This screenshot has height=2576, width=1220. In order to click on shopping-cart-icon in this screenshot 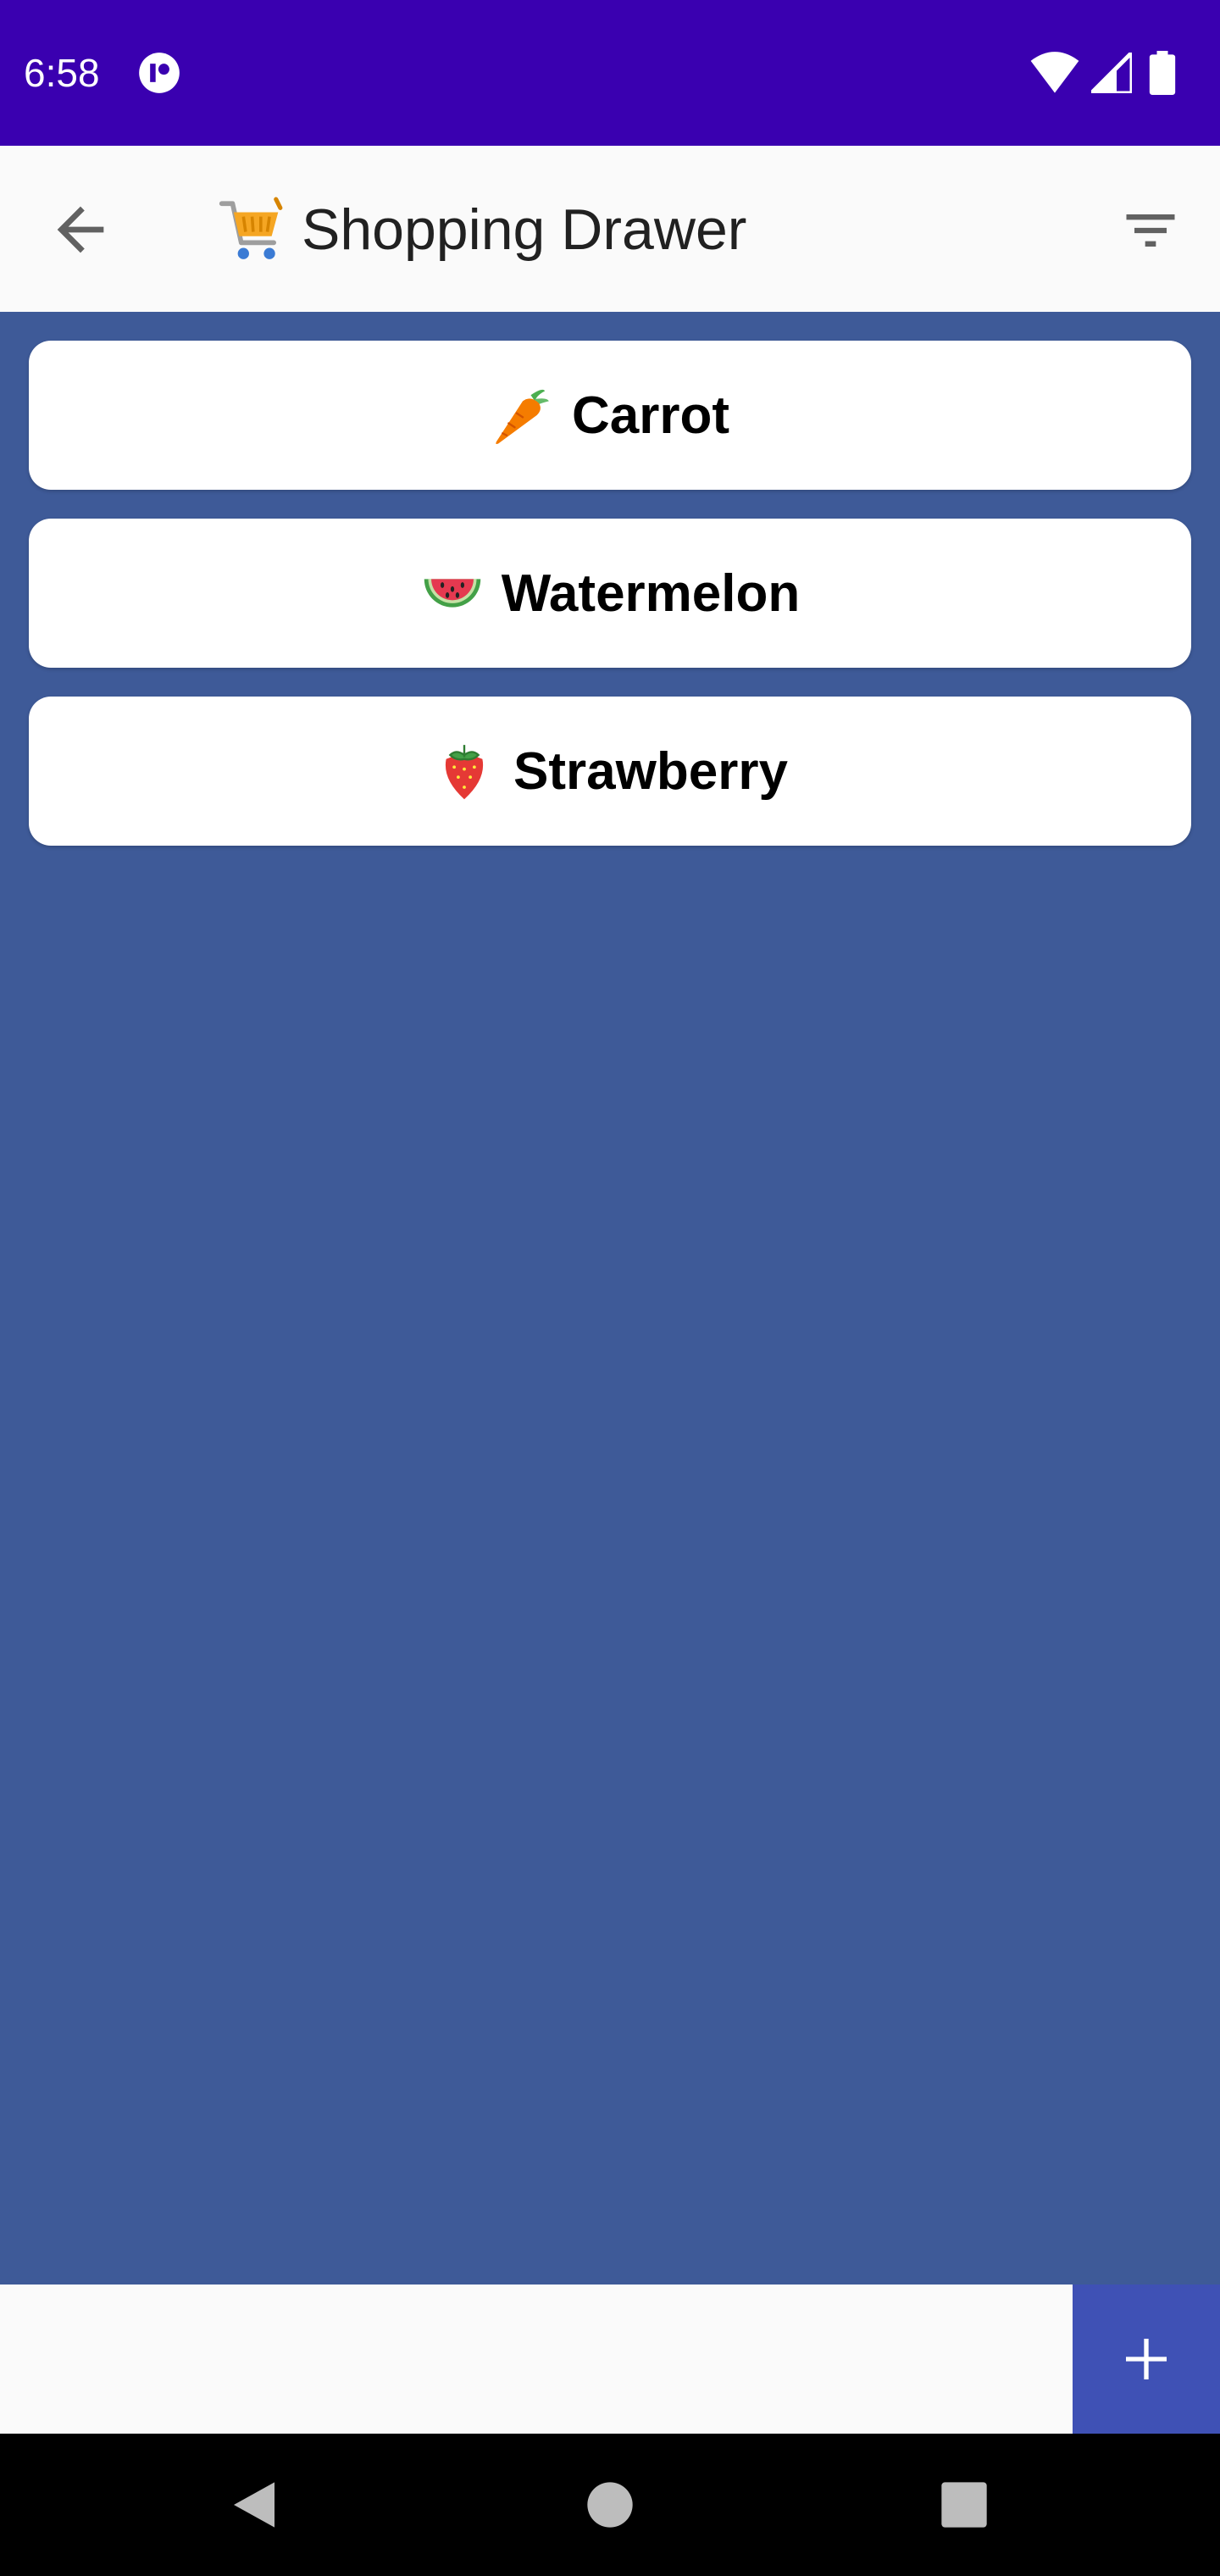, I will do `click(251, 228)`.